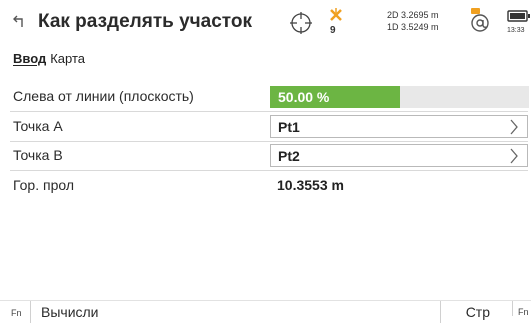 The height and width of the screenshot is (323, 531). I want to click on crosshair-icon, so click(301, 23).